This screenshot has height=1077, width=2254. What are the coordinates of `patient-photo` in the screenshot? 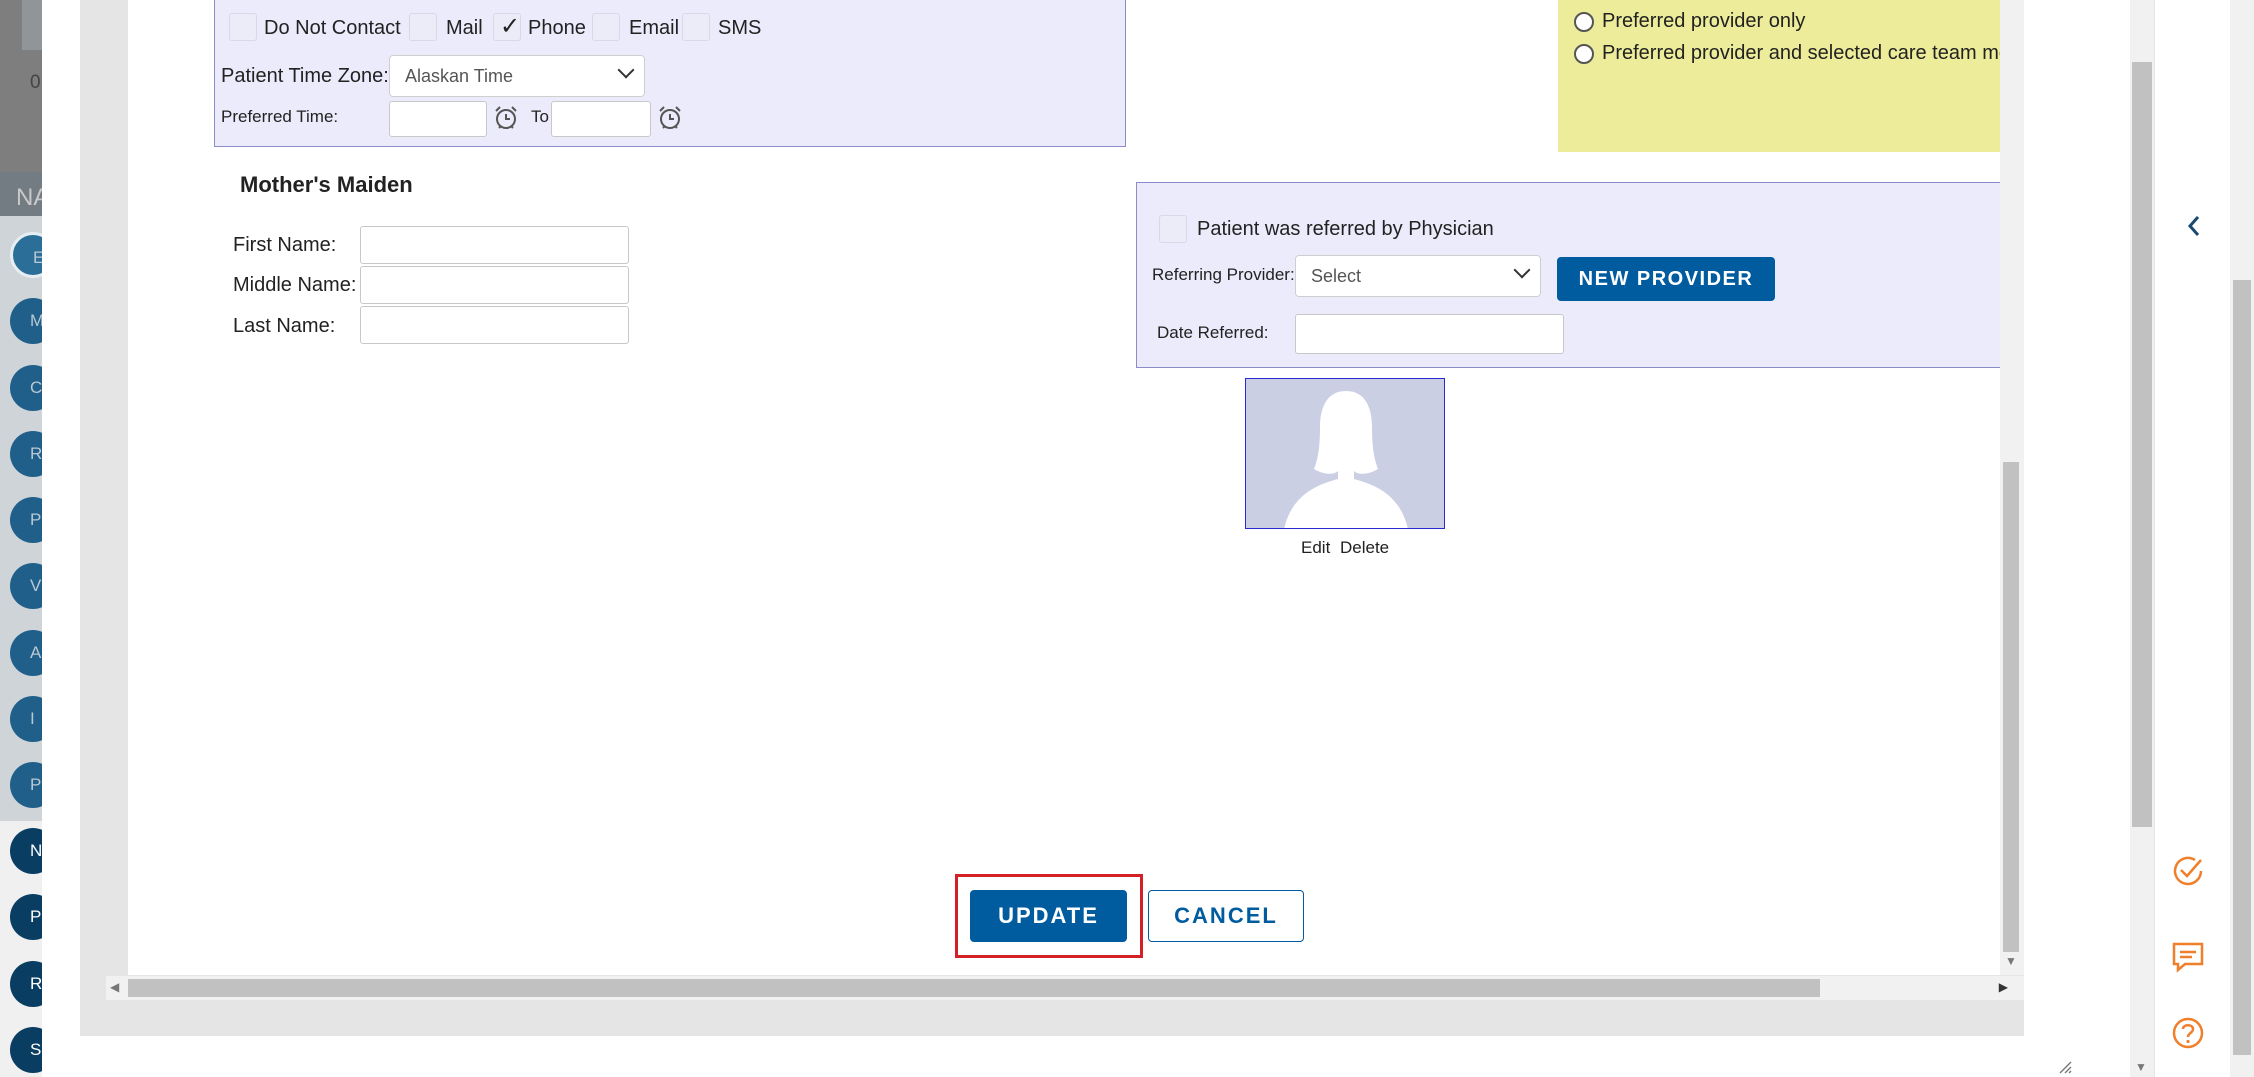 It's located at (1345, 453).